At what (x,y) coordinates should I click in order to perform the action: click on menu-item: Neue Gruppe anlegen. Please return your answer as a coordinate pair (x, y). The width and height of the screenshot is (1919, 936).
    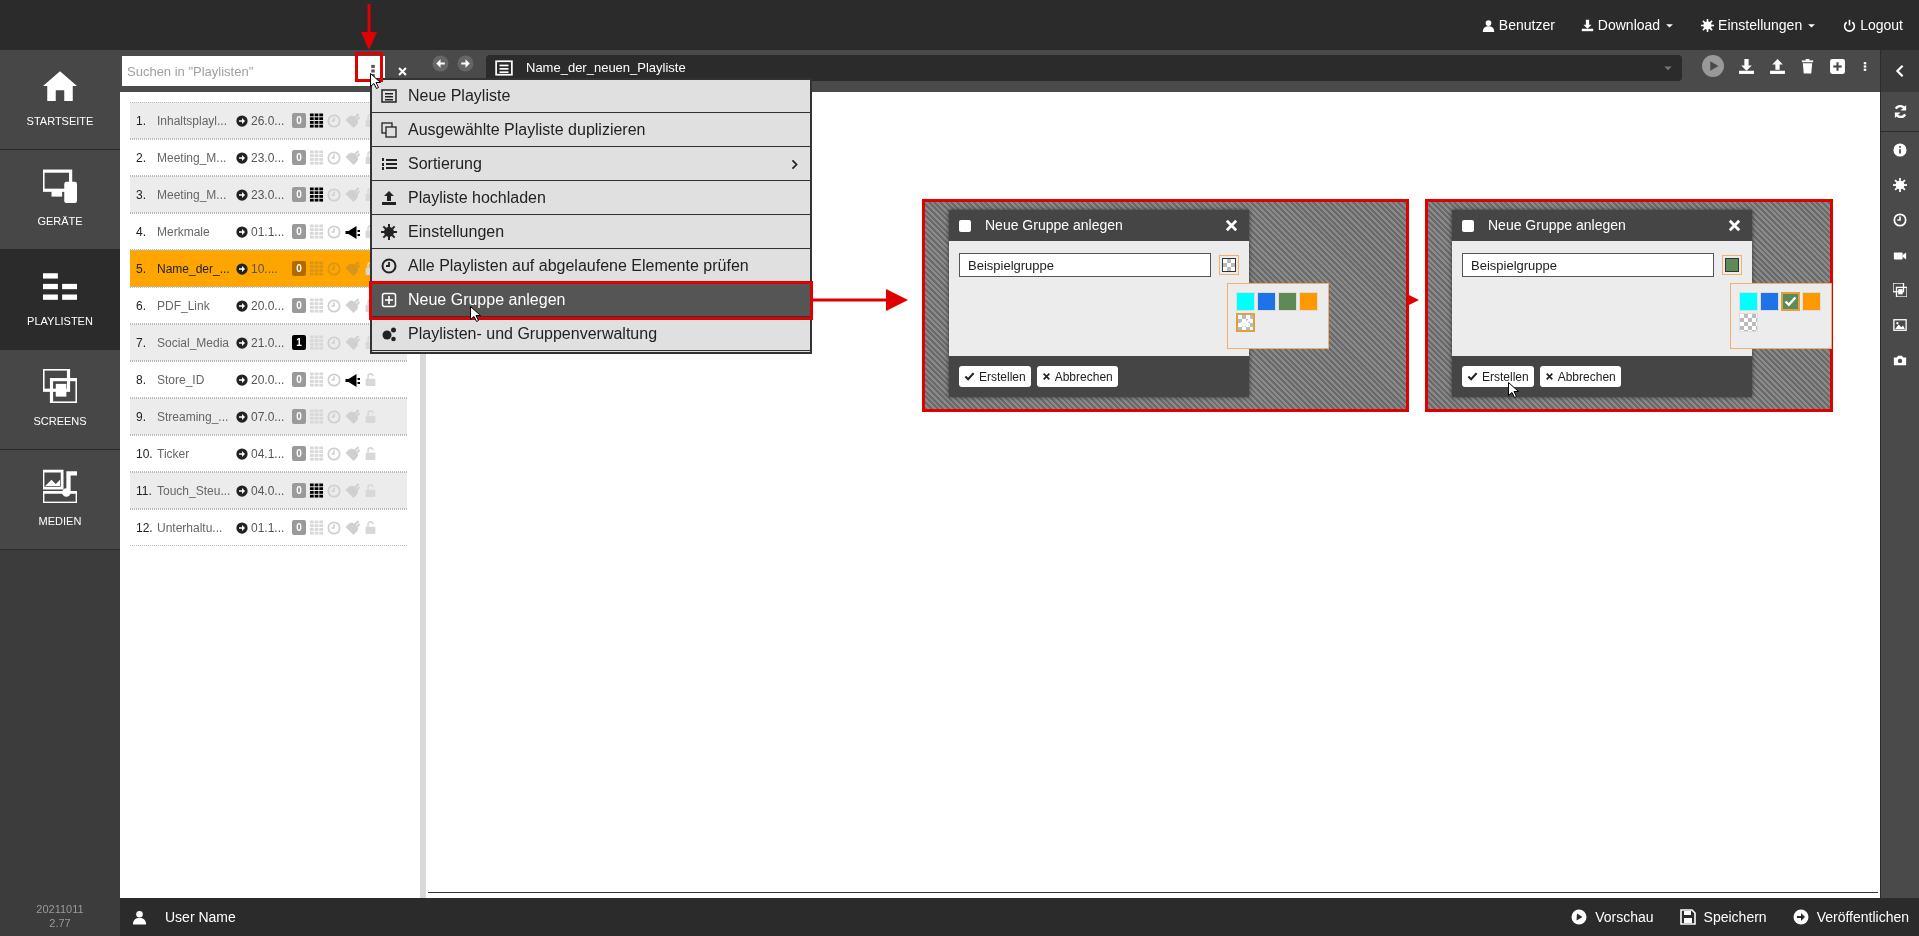
    Looking at the image, I should click on (591, 300).